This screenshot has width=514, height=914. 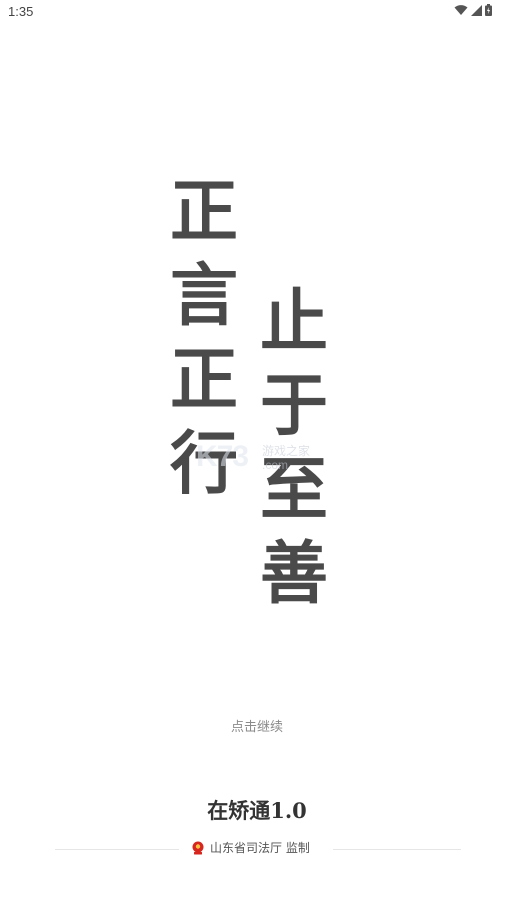 What do you see at coordinates (204, 296) in the screenshot?
I see `slogan-char: 言` at bounding box center [204, 296].